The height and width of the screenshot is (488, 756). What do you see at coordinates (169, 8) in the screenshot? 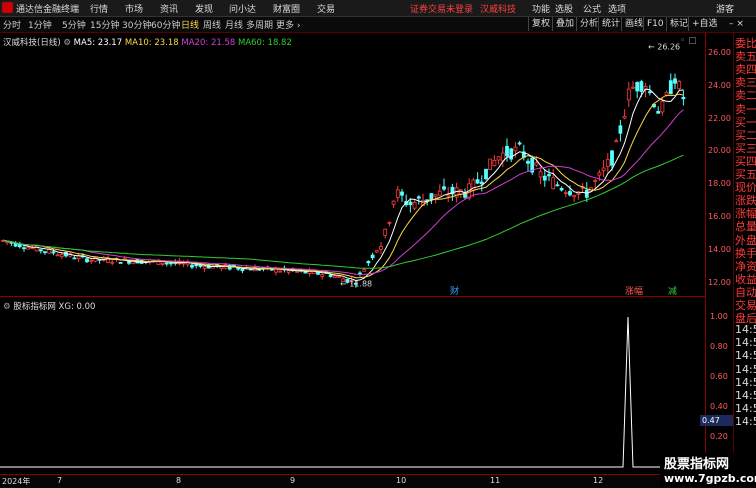
I see `menu-news: 资讯` at bounding box center [169, 8].